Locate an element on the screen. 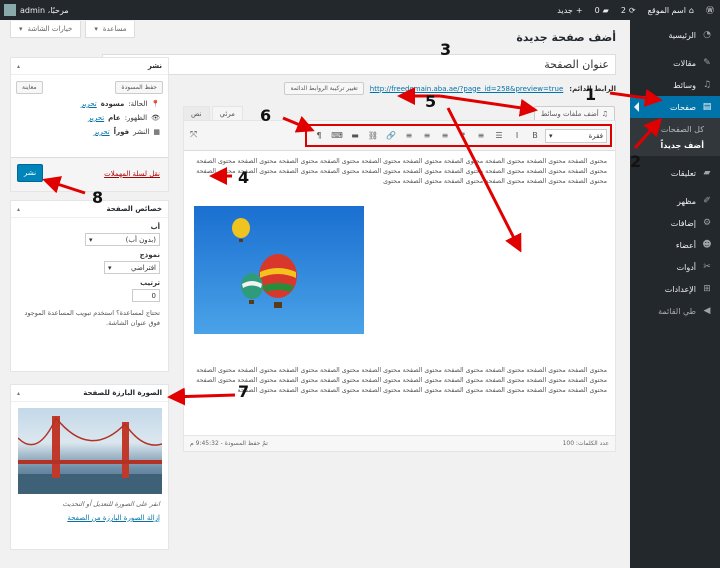  collapse-icon: ◀ is located at coordinates (707, 311).